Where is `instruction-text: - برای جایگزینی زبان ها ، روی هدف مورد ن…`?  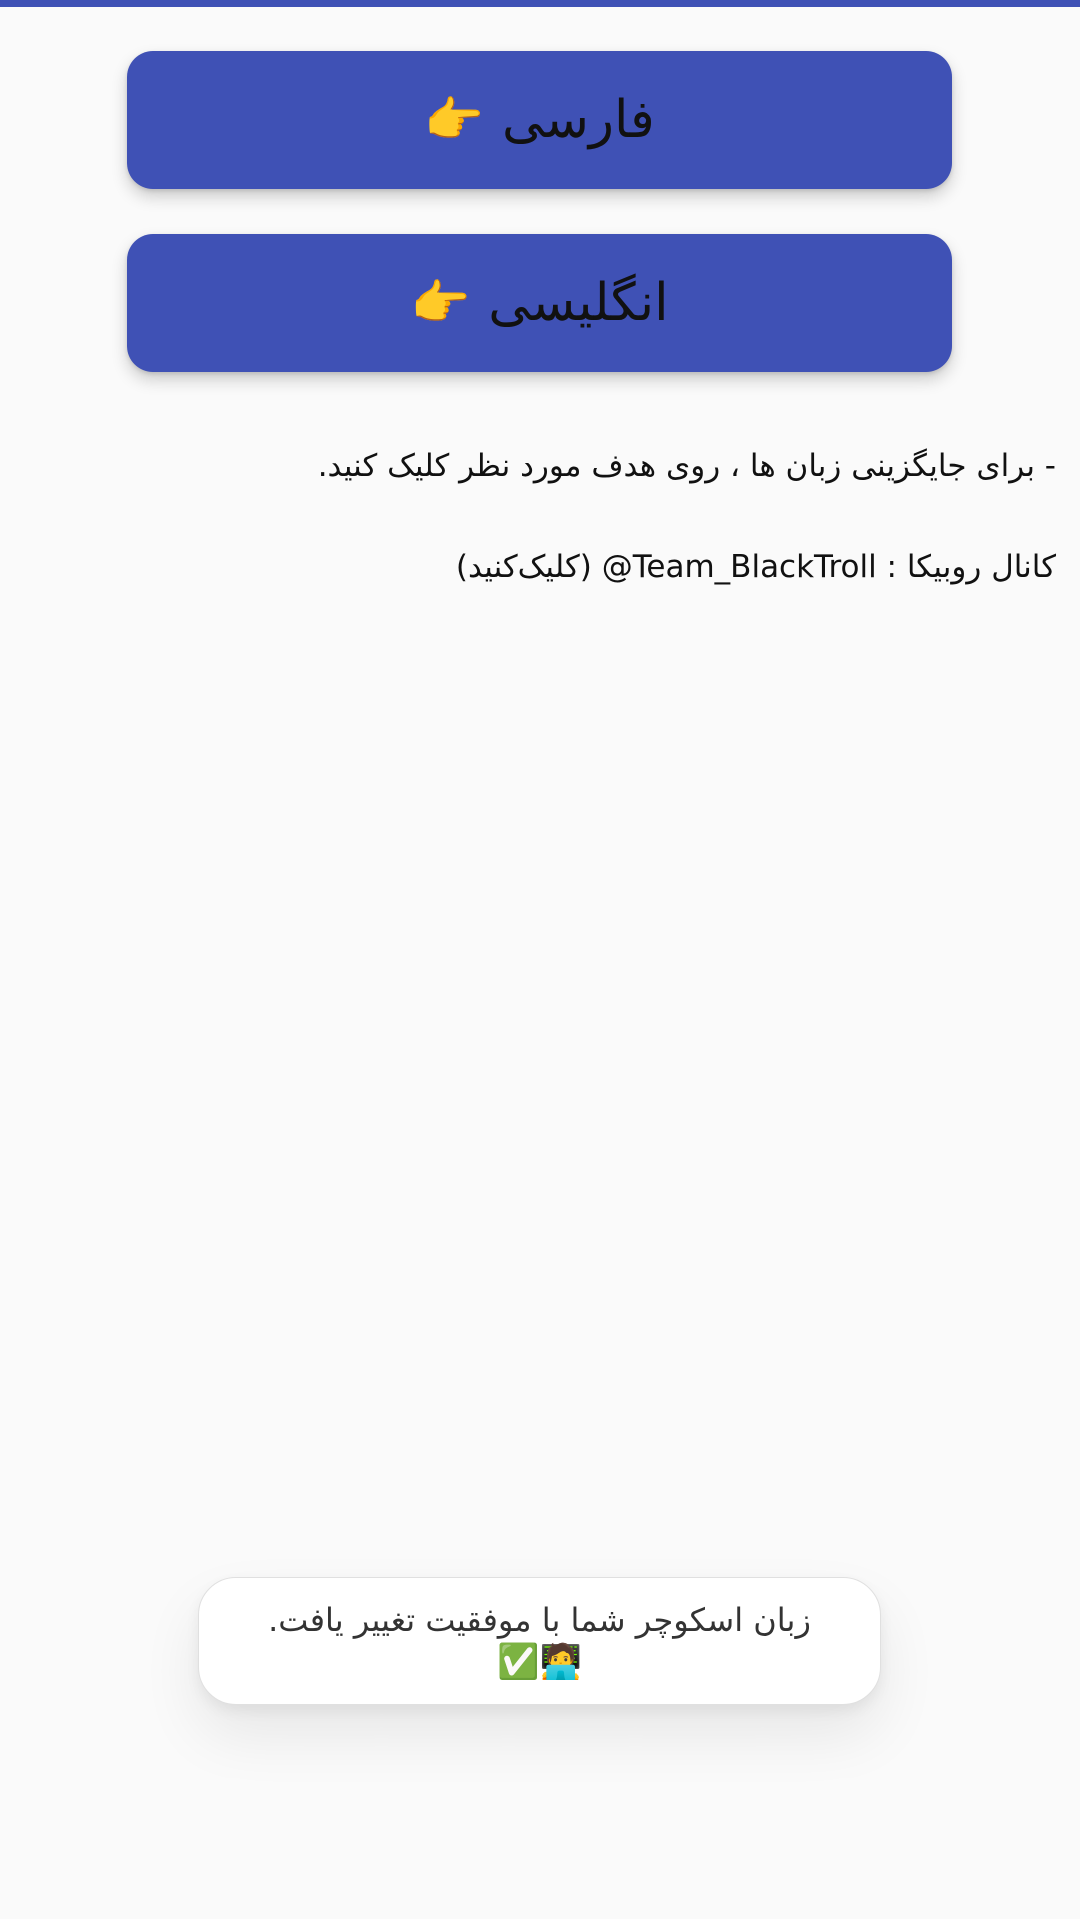
instruction-text: - برای جایگزینی زبان ها ، روی هدف مورد ن… is located at coordinates (686, 466).